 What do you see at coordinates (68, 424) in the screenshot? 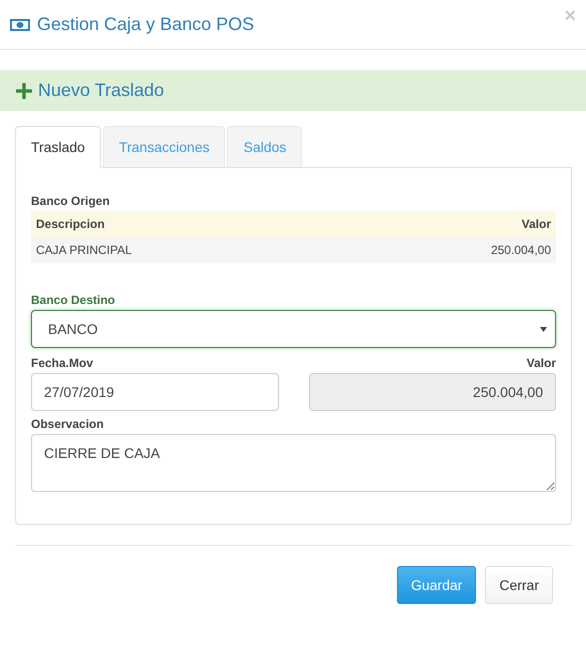
I see `field-label: Observacion` at bounding box center [68, 424].